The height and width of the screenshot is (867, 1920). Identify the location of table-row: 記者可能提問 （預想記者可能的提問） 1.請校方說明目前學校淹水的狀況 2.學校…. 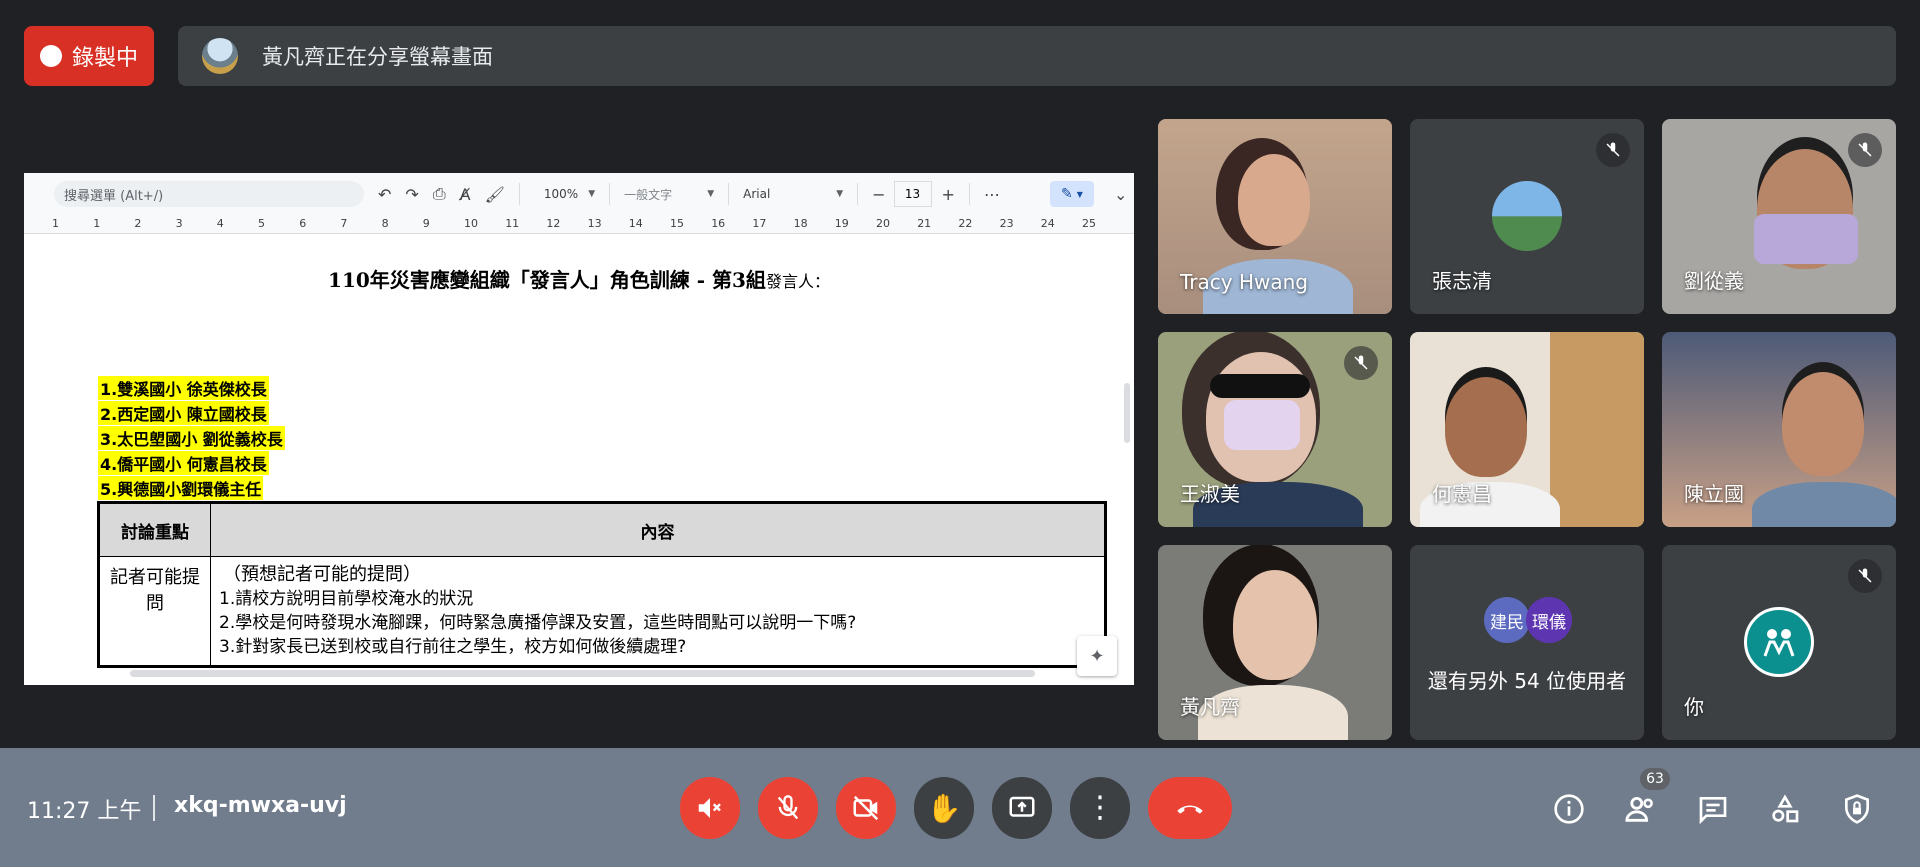
(602, 611).